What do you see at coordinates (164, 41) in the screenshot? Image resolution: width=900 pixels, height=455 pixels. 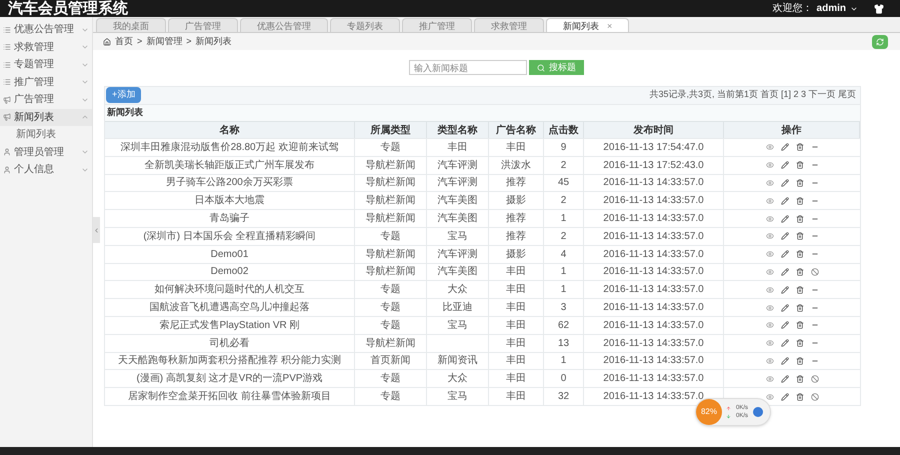 I see `breadcrumb-link: 新闻管理` at bounding box center [164, 41].